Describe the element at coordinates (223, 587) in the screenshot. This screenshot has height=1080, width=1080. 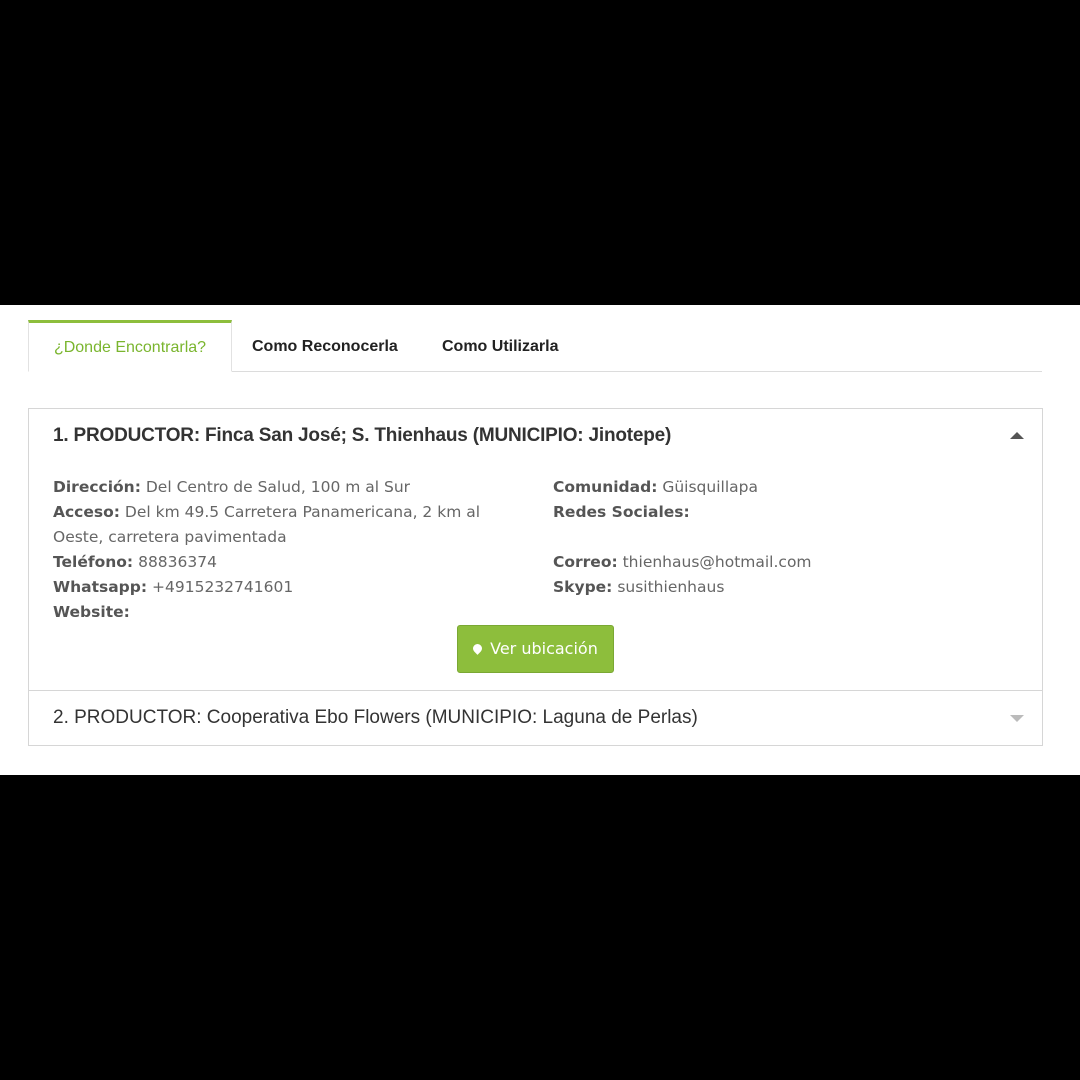
I see `whatsapp-value: +4915232741601` at that location.